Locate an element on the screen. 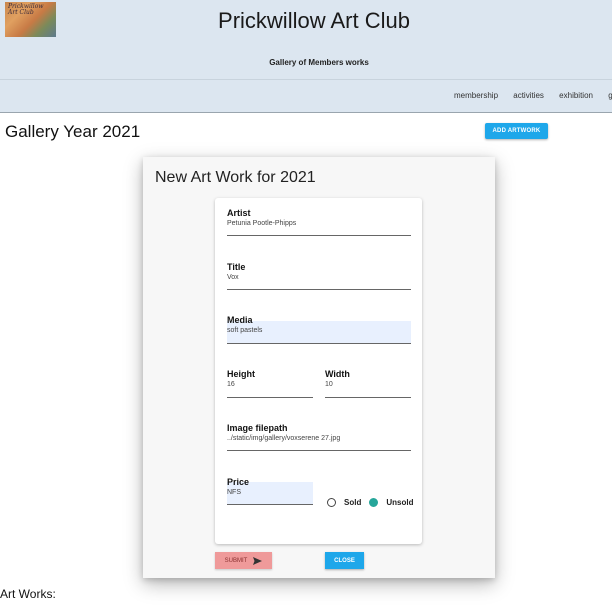 This screenshot has height=608, width=612. width-input: 10 is located at coordinates (329, 384).